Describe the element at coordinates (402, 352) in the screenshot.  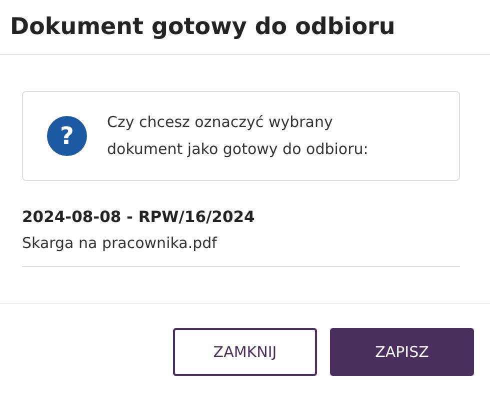
I see `save-button: ZAPISZ` at that location.